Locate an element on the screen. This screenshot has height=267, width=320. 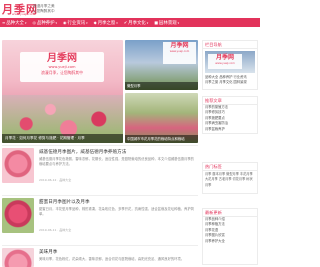
latest-link: 月季养护大全 is located at coordinates (230, 241).